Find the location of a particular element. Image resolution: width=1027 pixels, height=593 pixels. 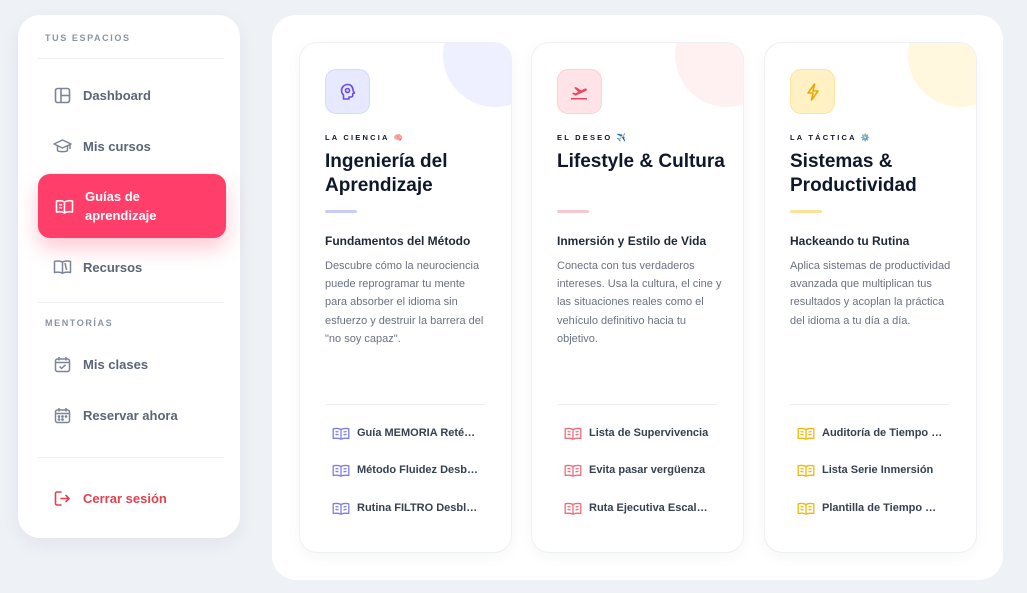

logout-icon is located at coordinates (62, 498).